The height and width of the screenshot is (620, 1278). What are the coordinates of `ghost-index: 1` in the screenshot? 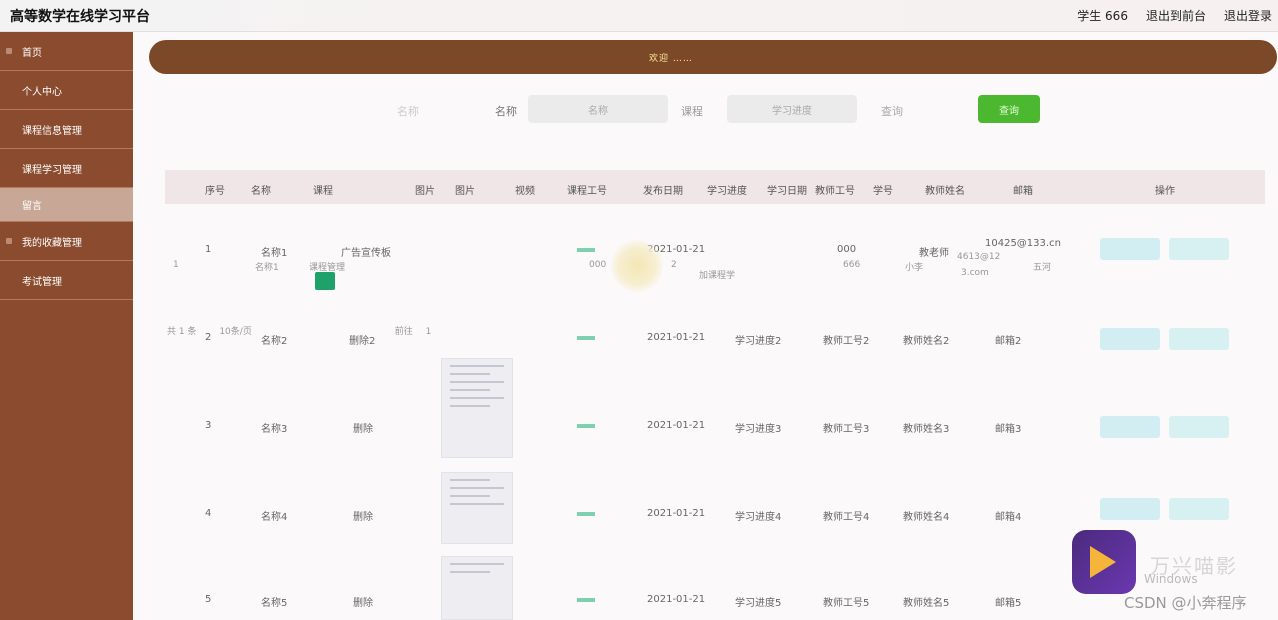 It's located at (176, 265).